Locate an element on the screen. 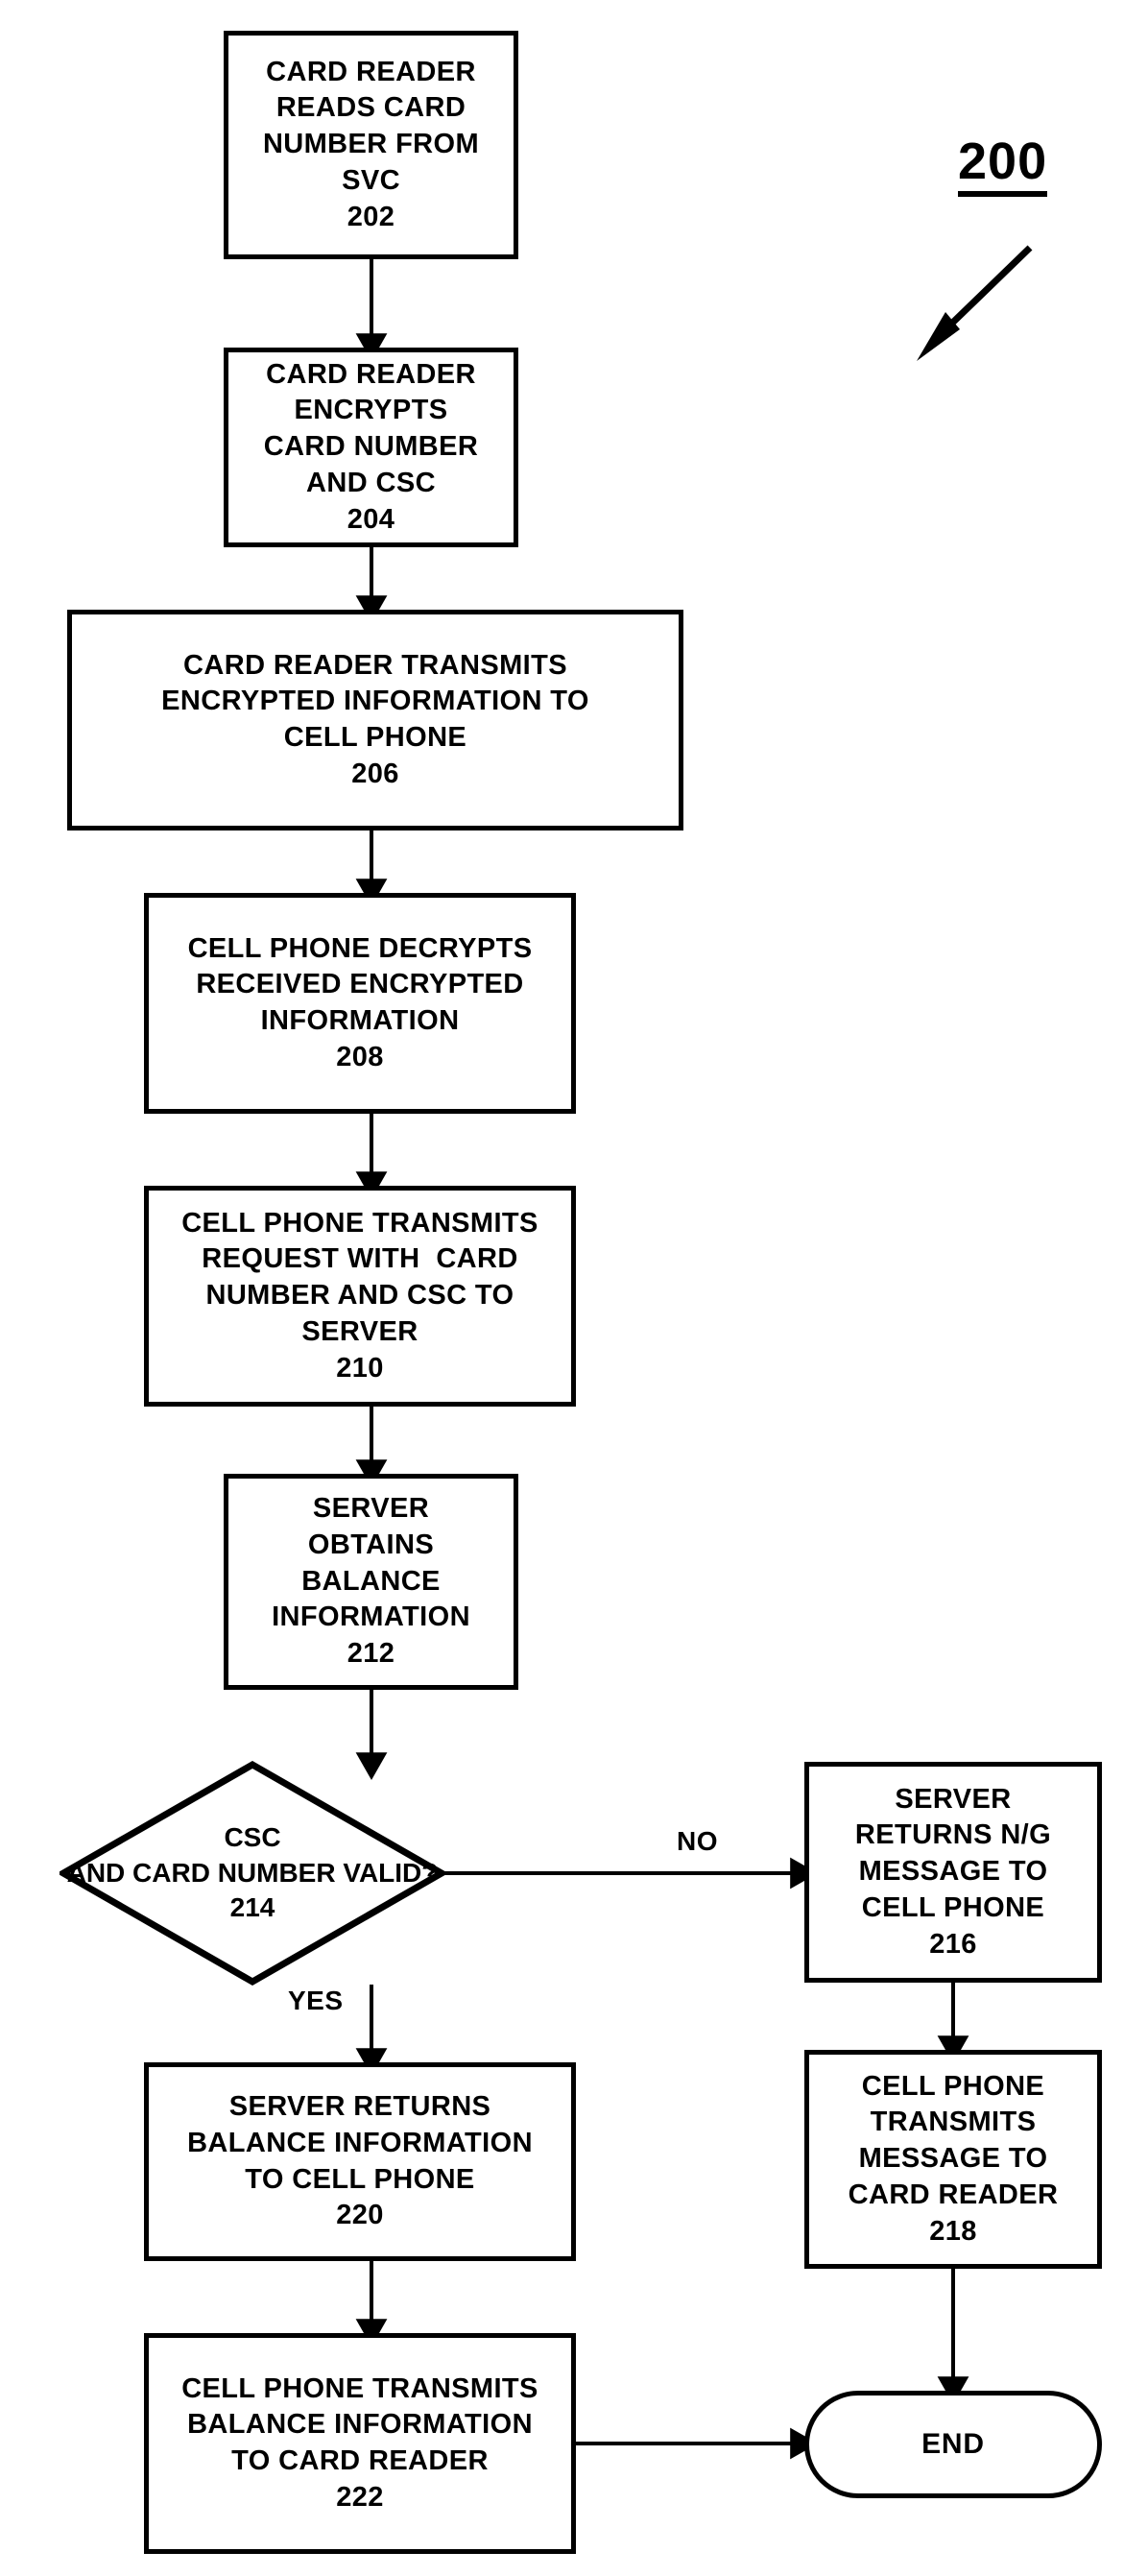  diamond-shape is located at coordinates (252, 1873).